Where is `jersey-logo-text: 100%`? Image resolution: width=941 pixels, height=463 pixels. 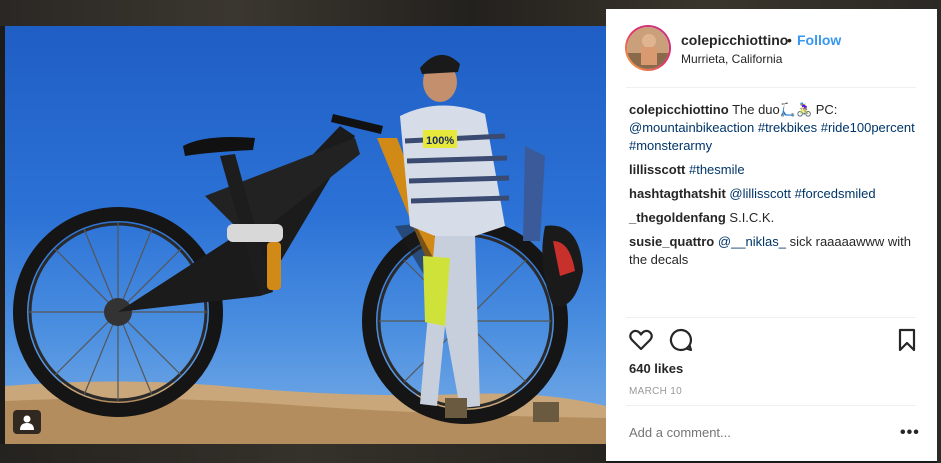 jersey-logo-text: 100% is located at coordinates (440, 141).